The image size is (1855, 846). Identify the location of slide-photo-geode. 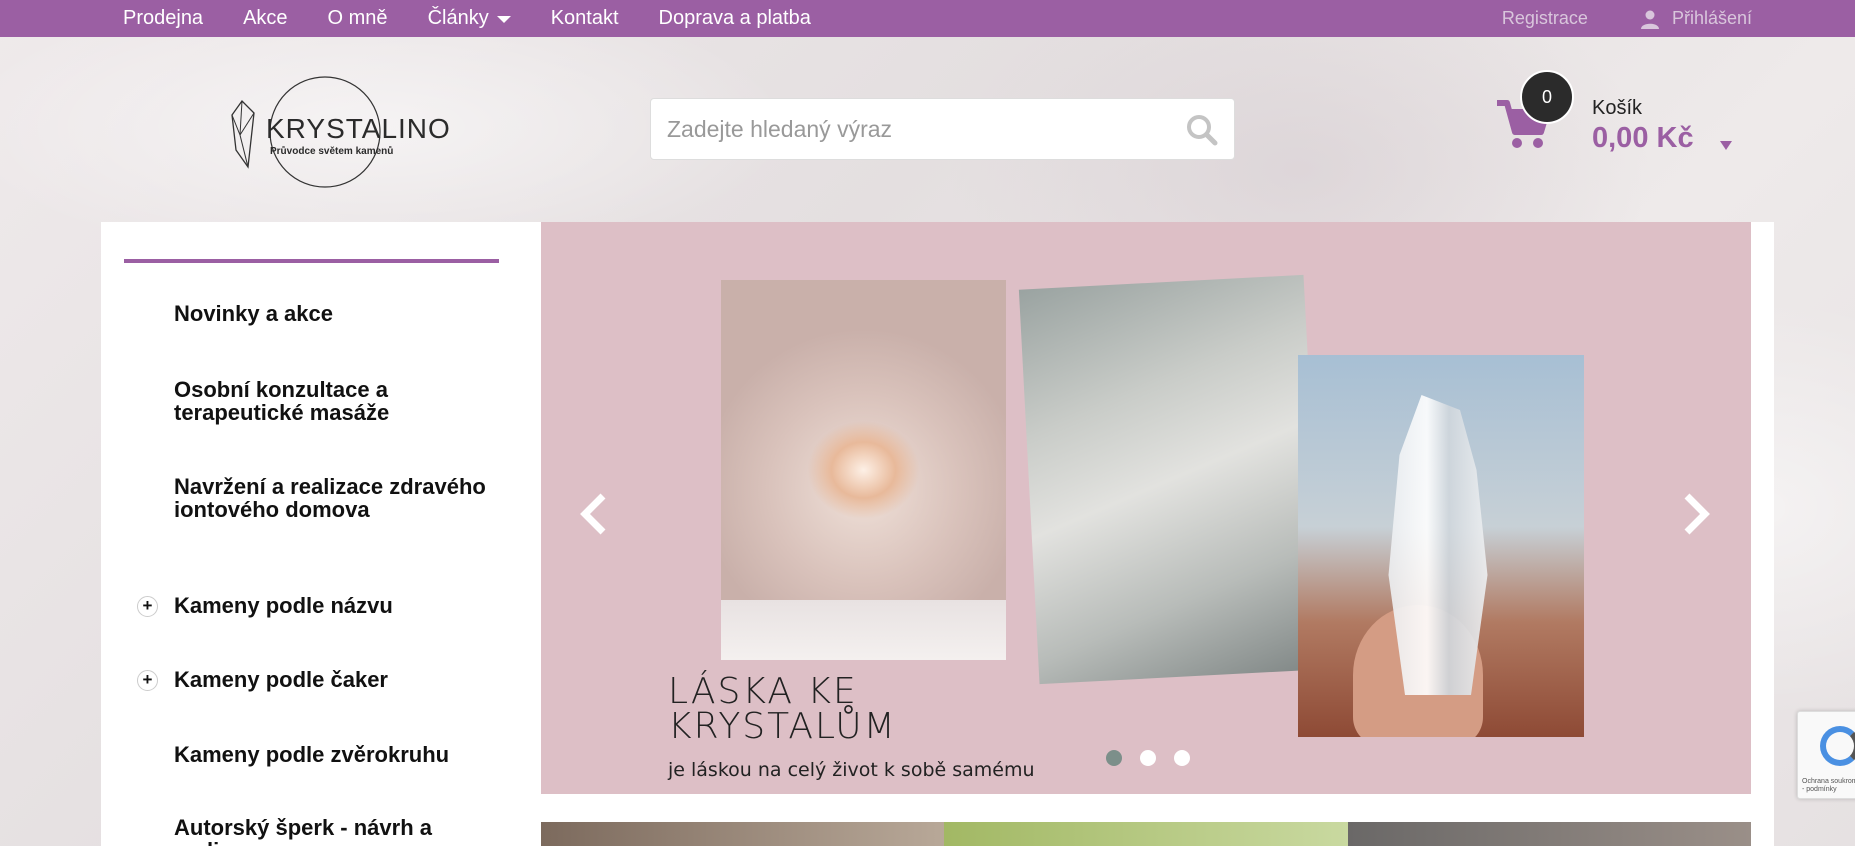
(863, 470).